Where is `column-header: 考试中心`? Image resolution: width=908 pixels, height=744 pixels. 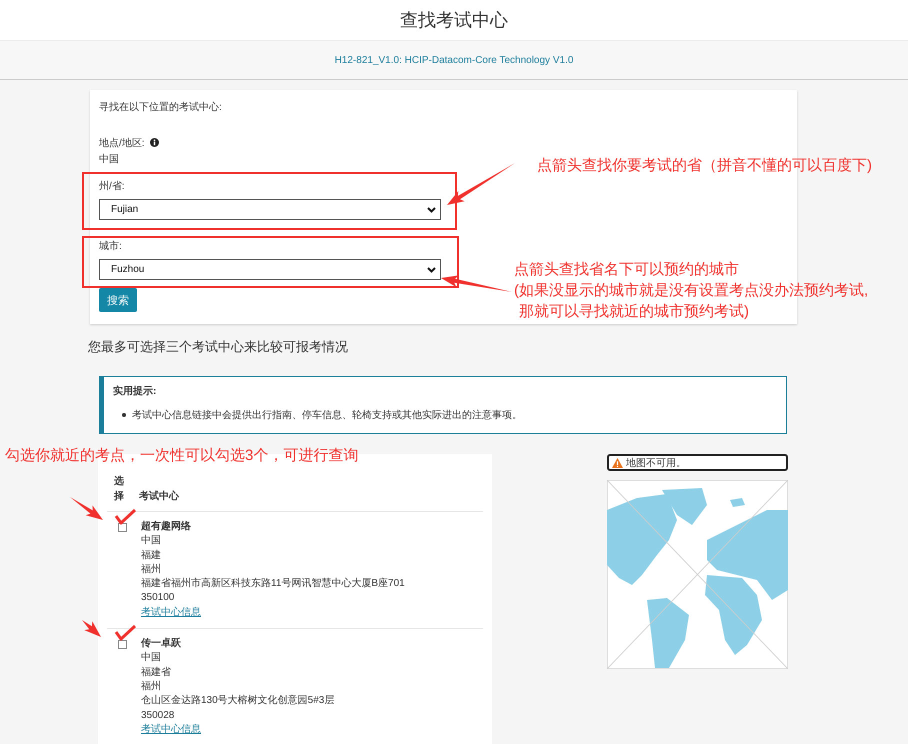
column-header: 考试中心 is located at coordinates (159, 496).